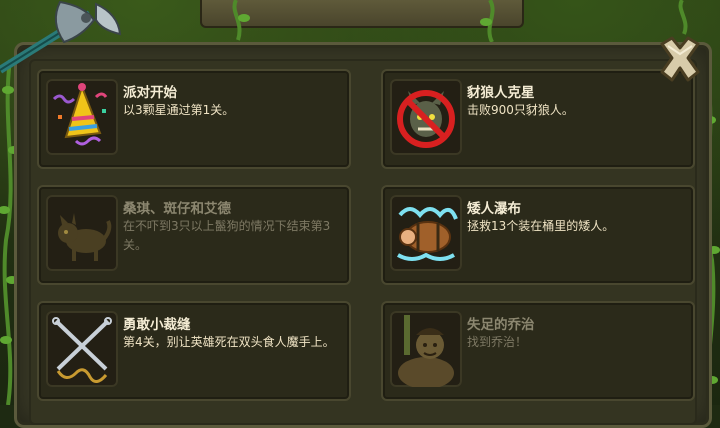 Image resolution: width=720 pixels, height=428 pixels. I want to click on achievement-card: 矮人瀑布 拯救13个装在桶里的矮人。, so click(538, 235).